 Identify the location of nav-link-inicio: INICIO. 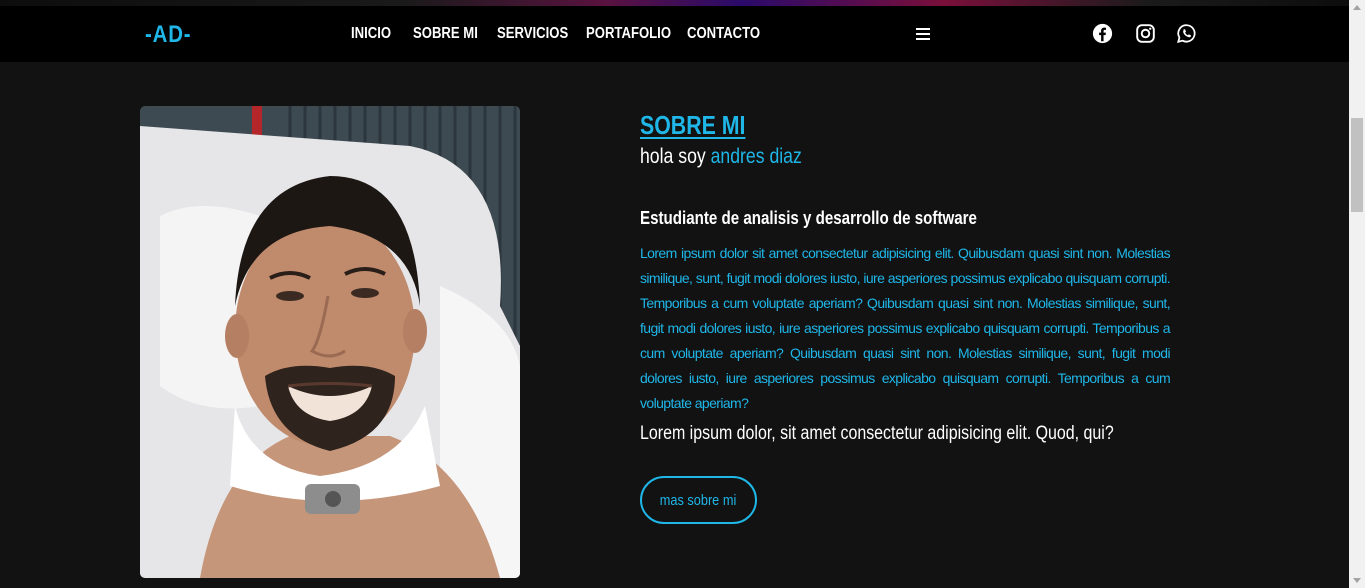
(371, 34).